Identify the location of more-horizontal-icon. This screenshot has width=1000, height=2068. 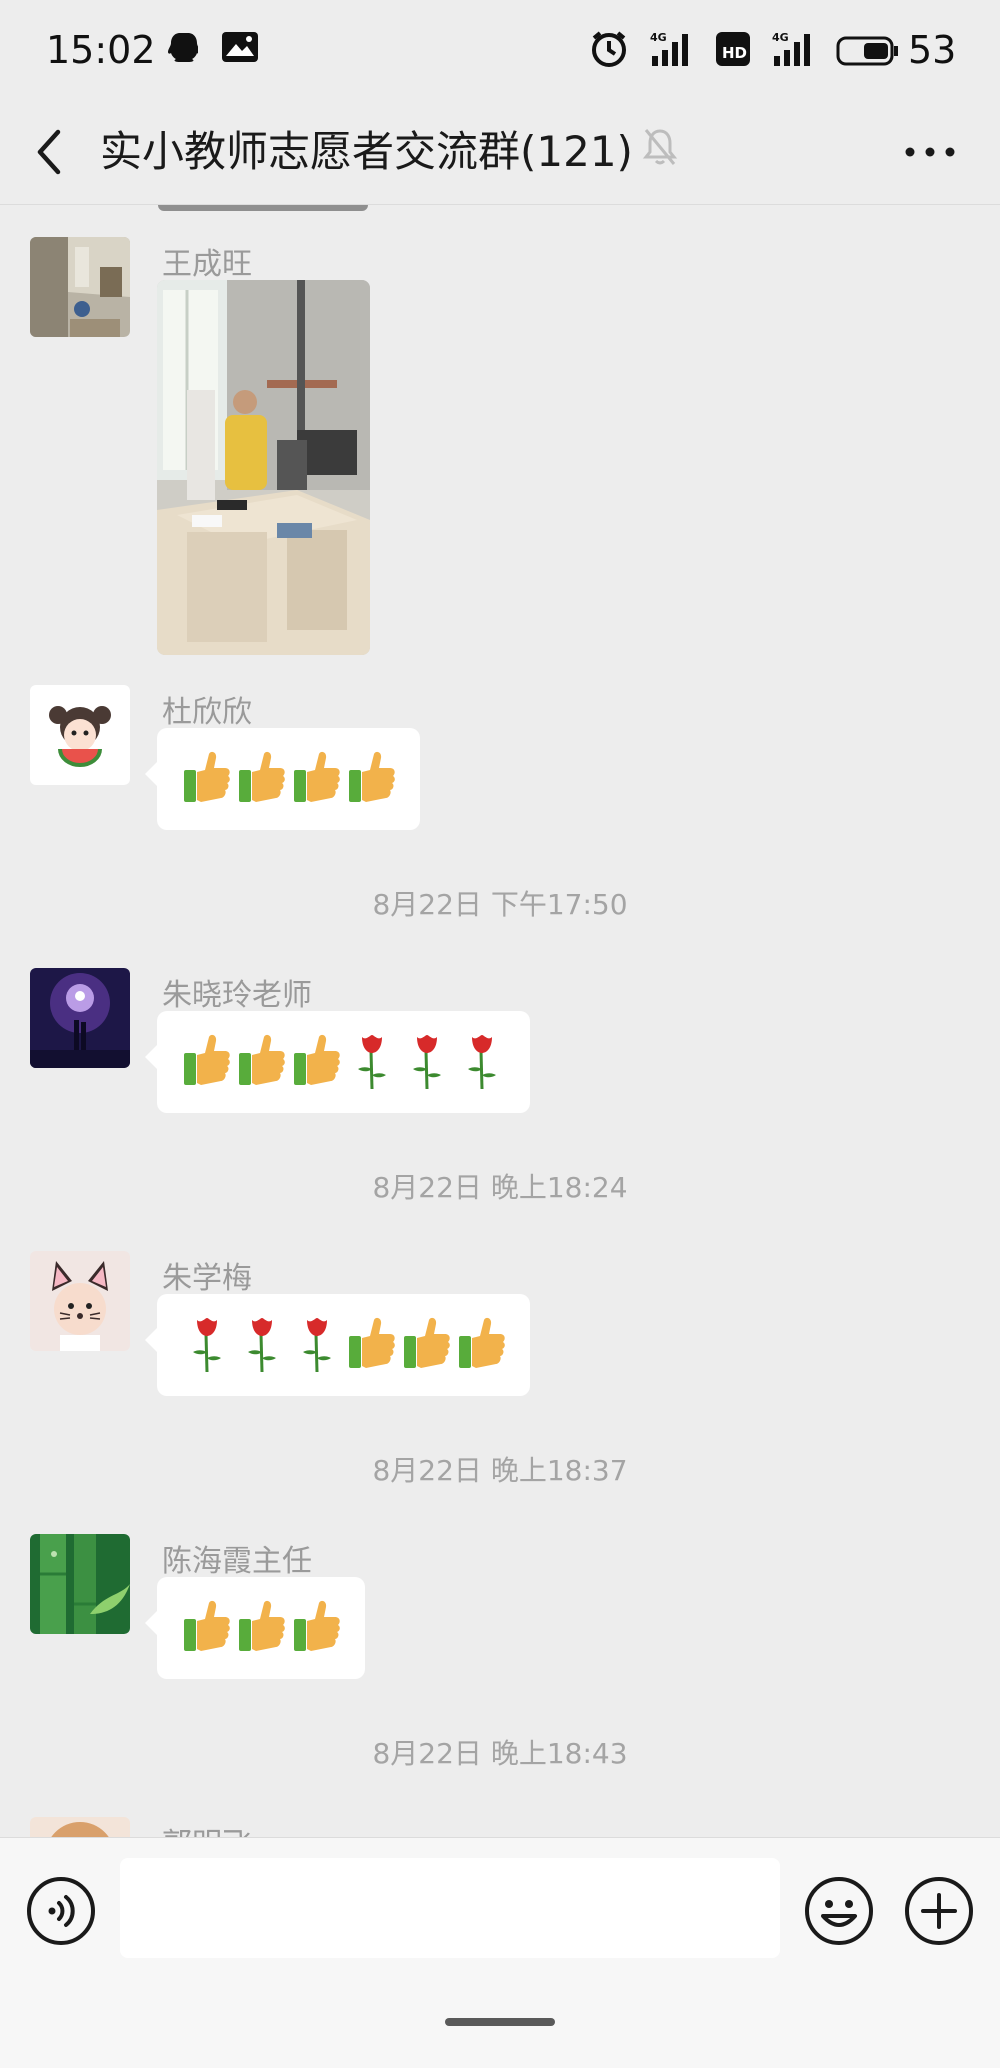
(930, 152).